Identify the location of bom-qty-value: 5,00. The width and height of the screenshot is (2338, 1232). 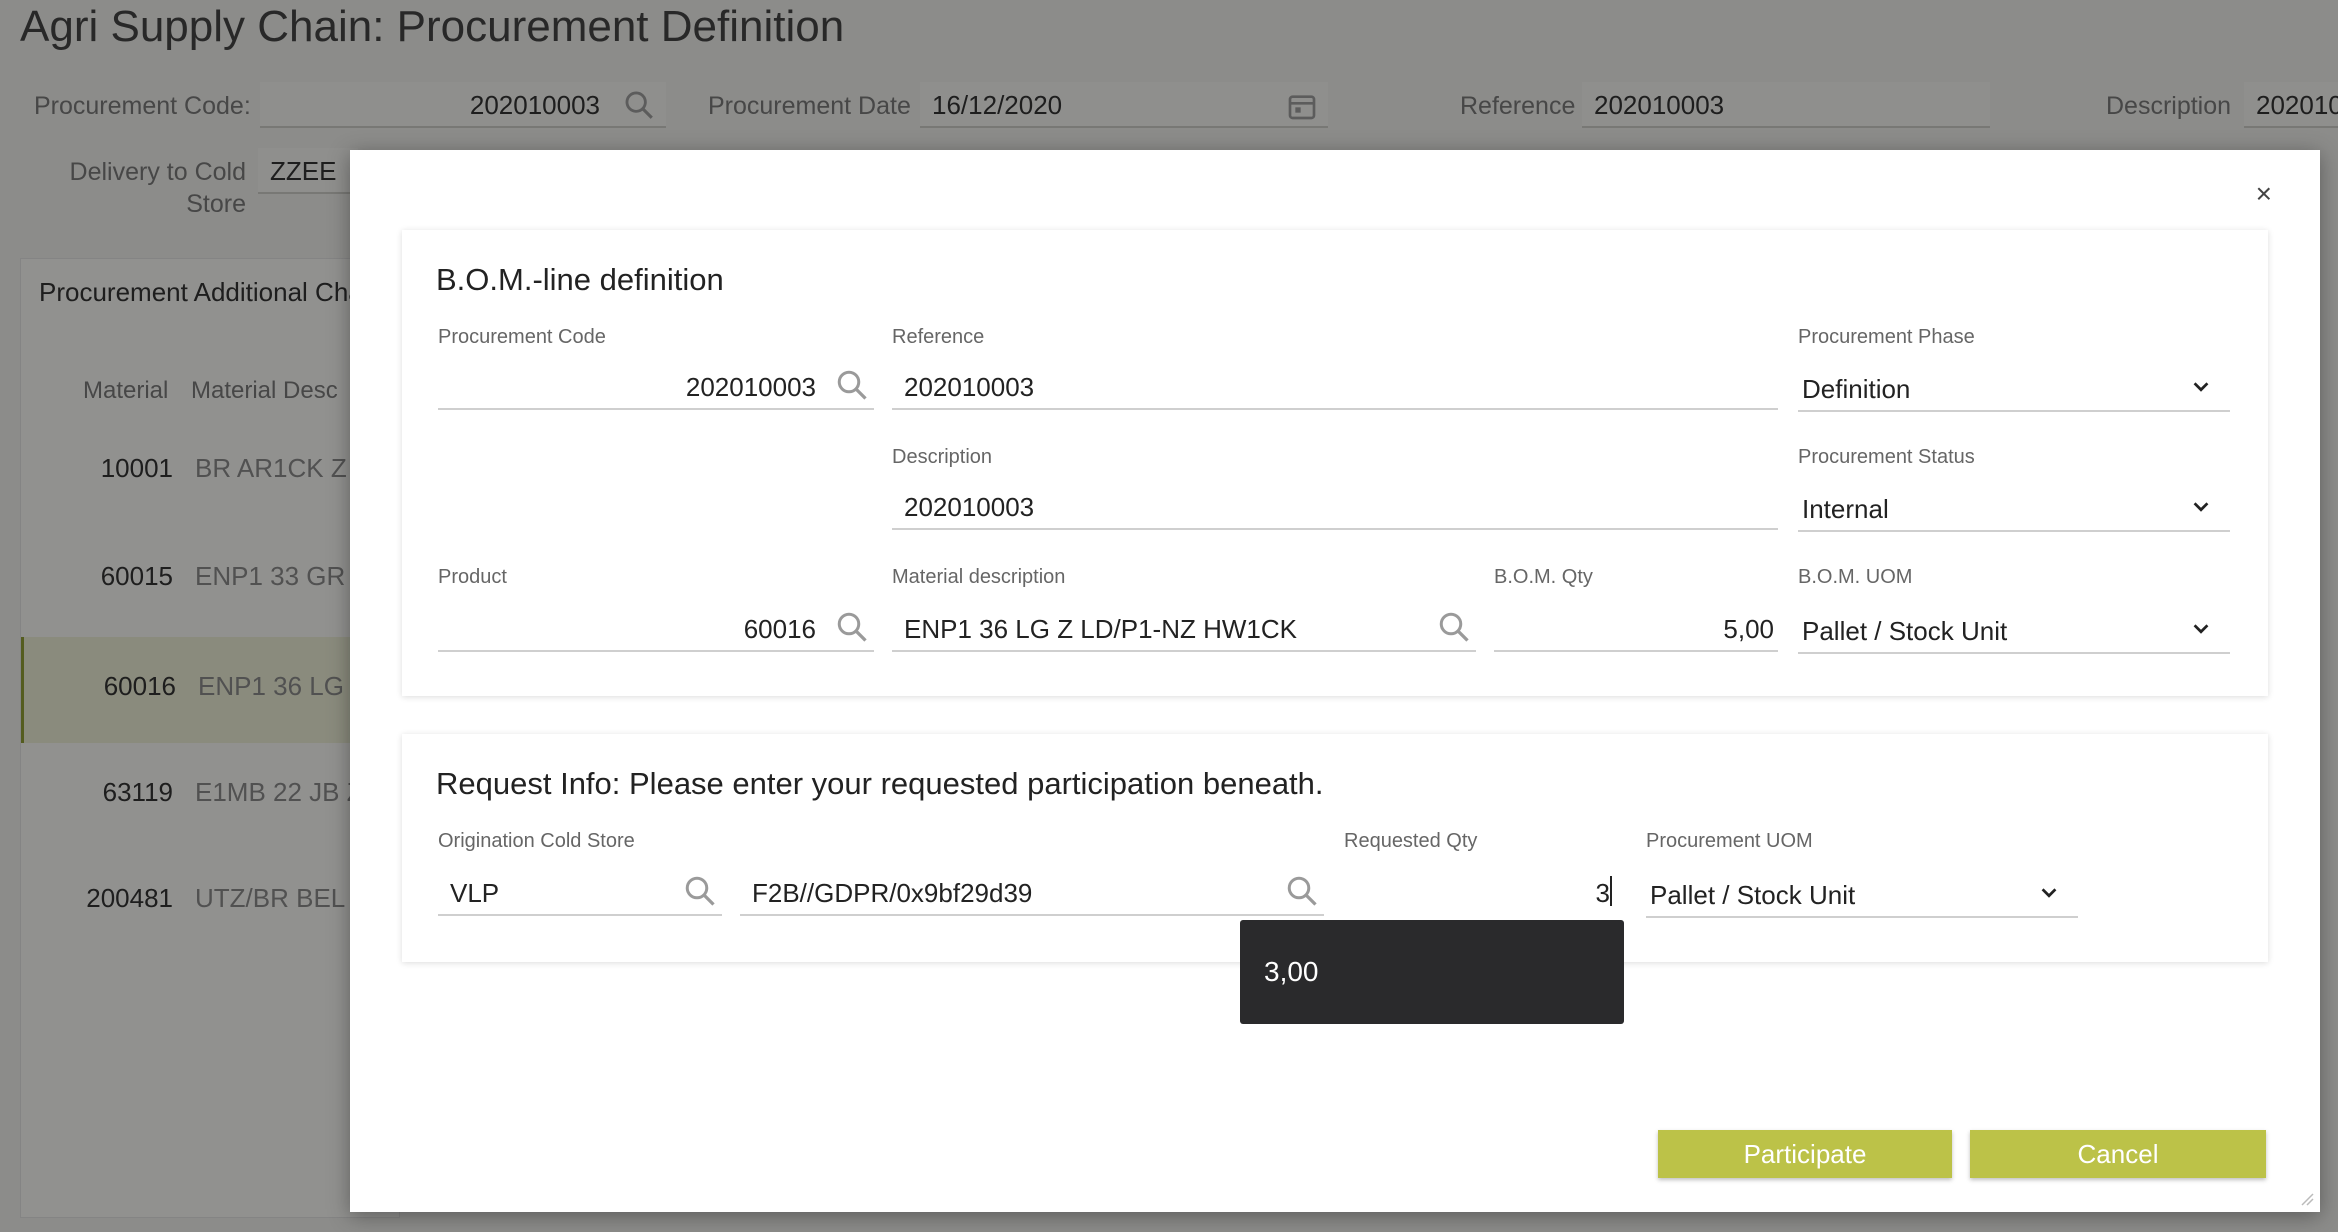
(1748, 629).